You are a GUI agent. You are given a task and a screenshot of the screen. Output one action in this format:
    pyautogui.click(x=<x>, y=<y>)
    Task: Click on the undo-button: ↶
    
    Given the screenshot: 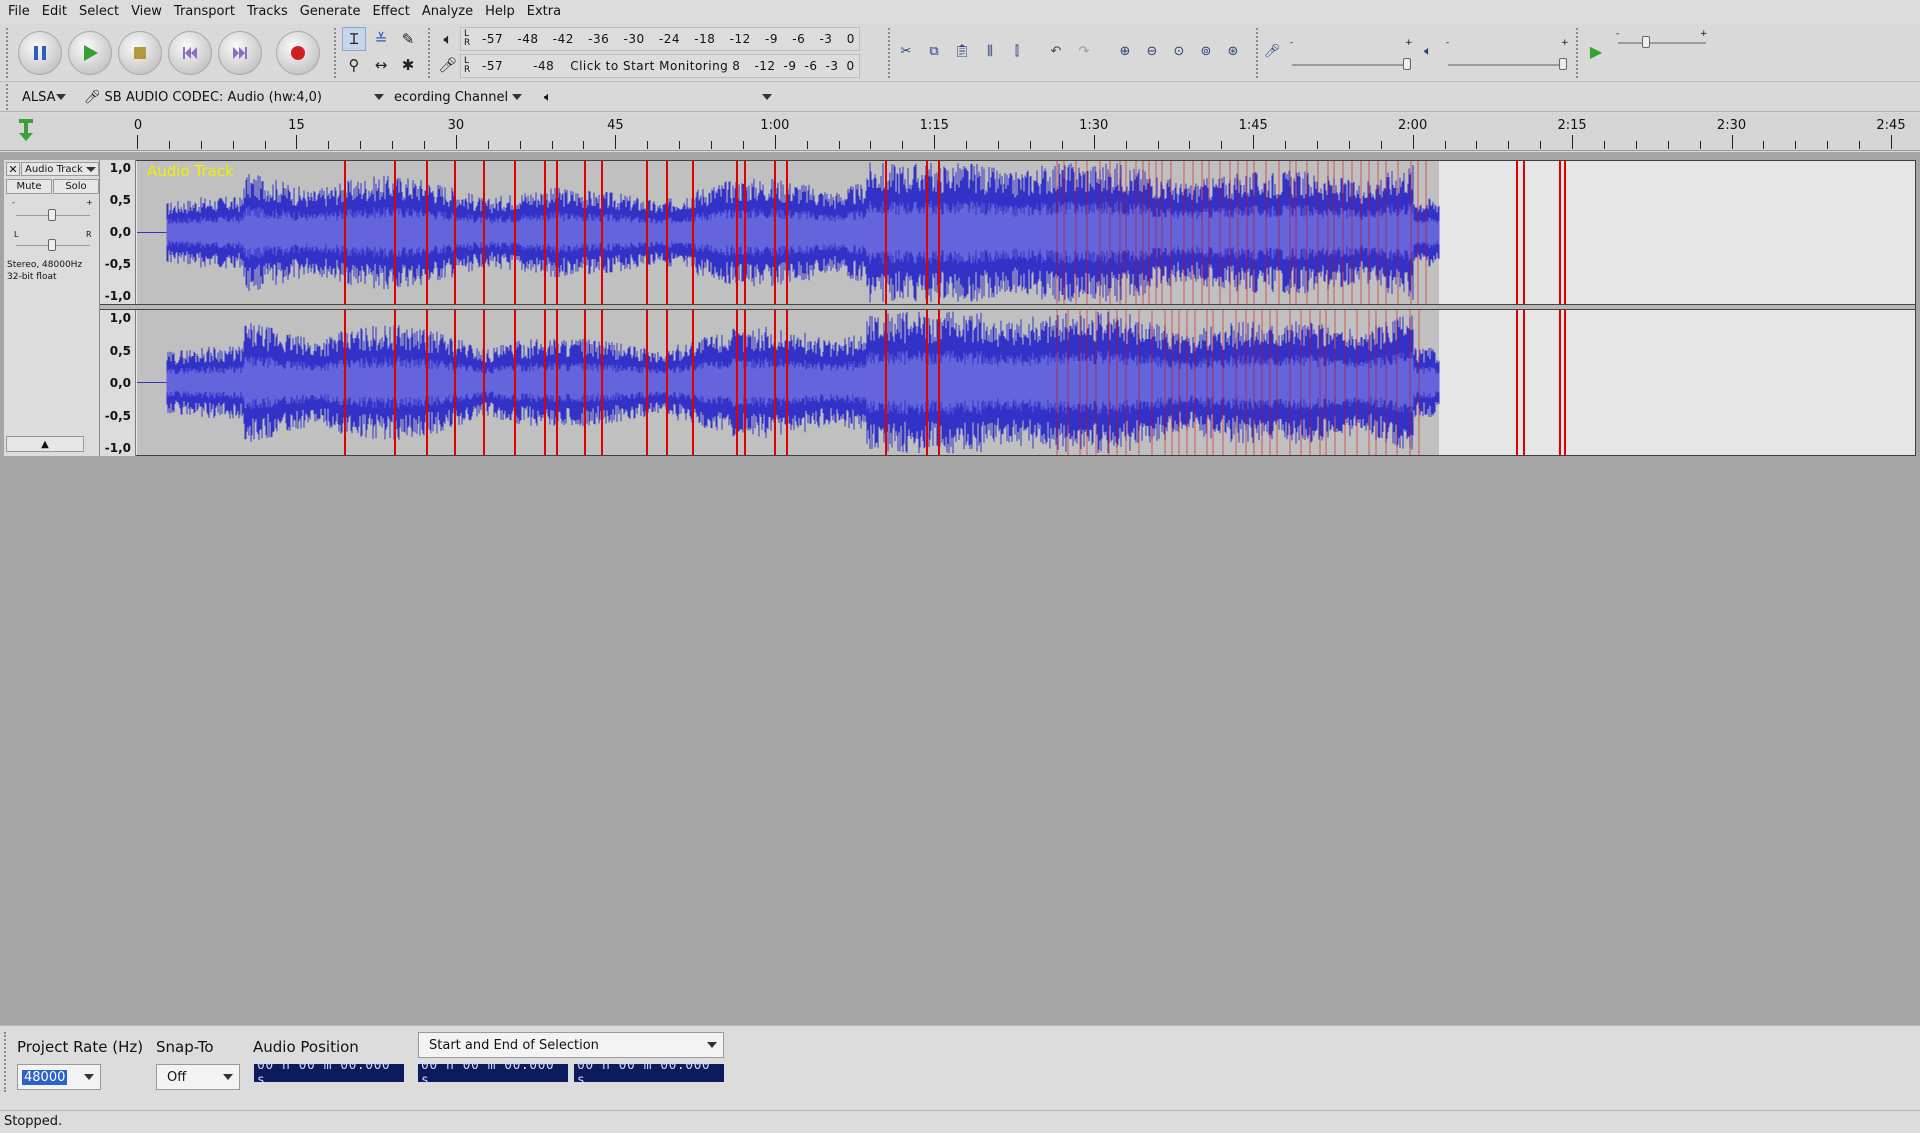 What is the action you would take?
    pyautogui.click(x=1056, y=51)
    